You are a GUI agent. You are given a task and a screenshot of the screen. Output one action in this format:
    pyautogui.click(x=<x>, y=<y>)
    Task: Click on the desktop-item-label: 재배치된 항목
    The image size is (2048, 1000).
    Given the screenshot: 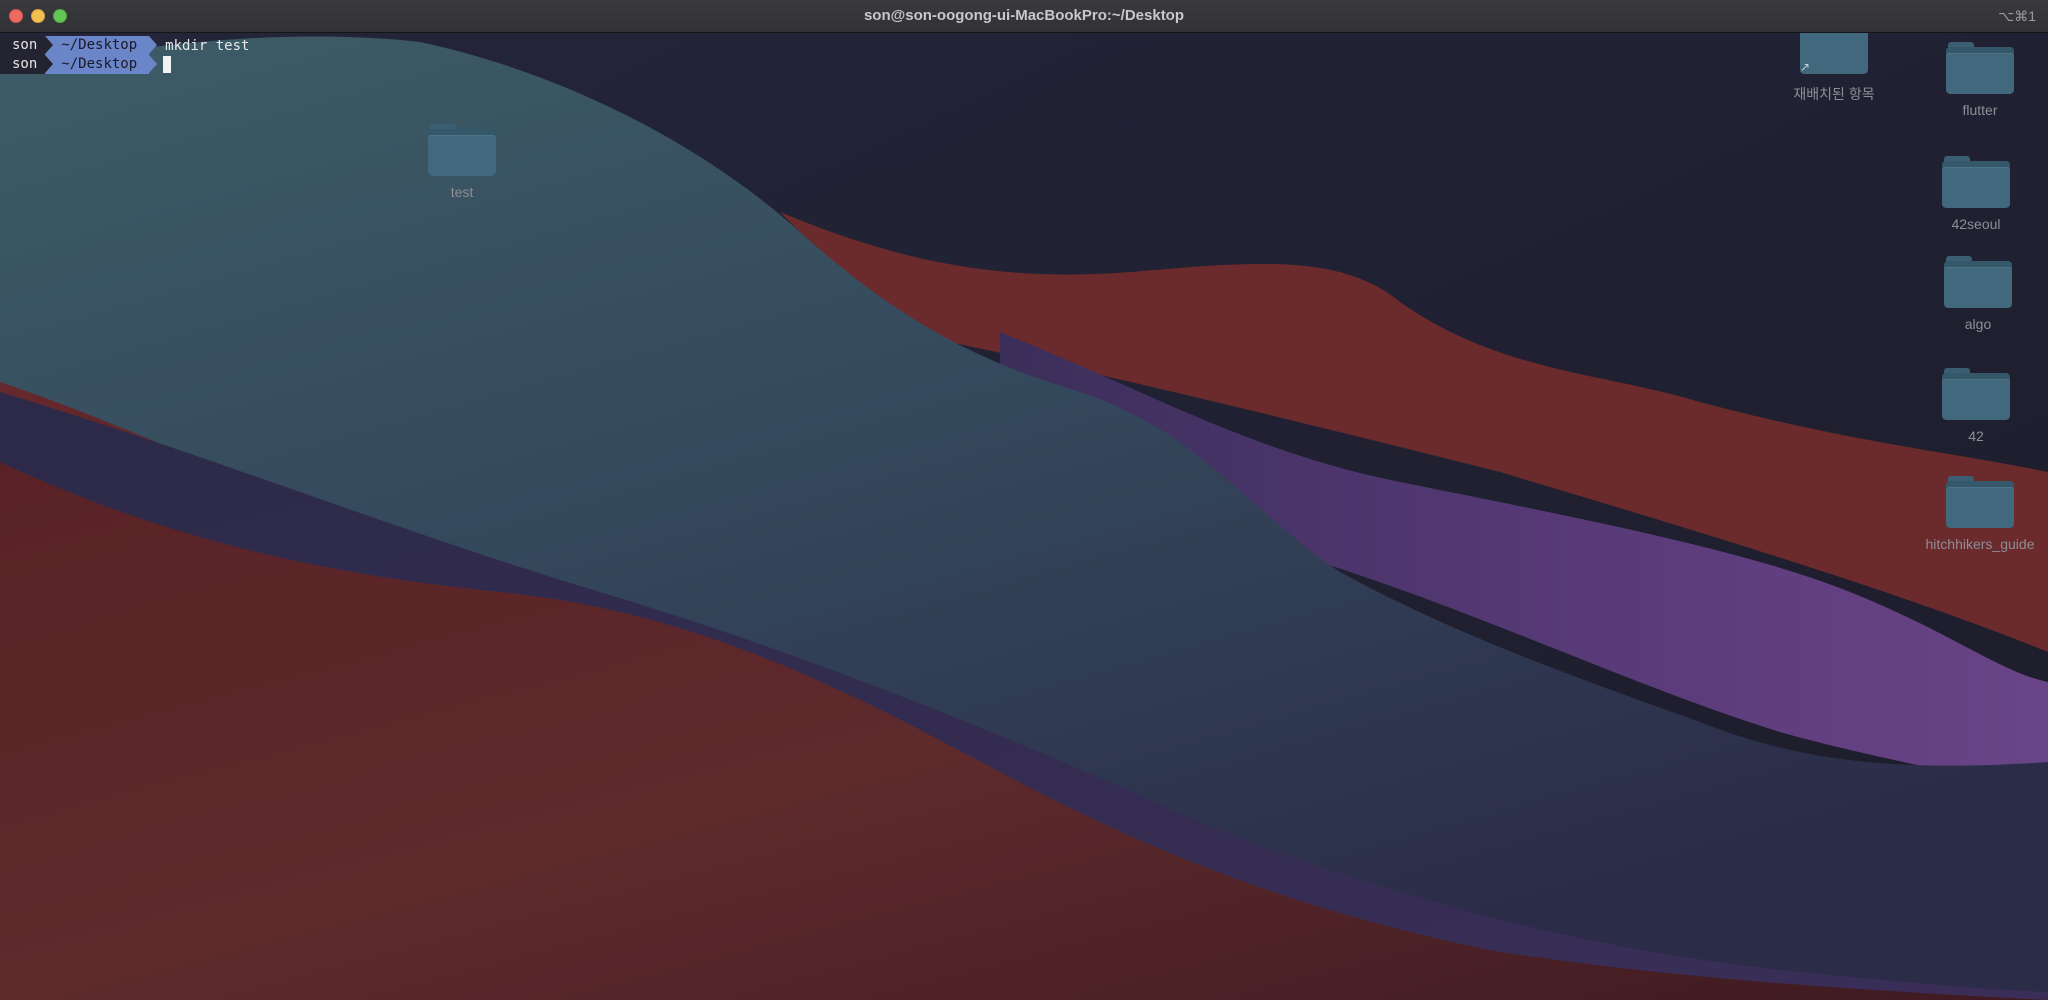 What is the action you would take?
    pyautogui.click(x=1834, y=94)
    